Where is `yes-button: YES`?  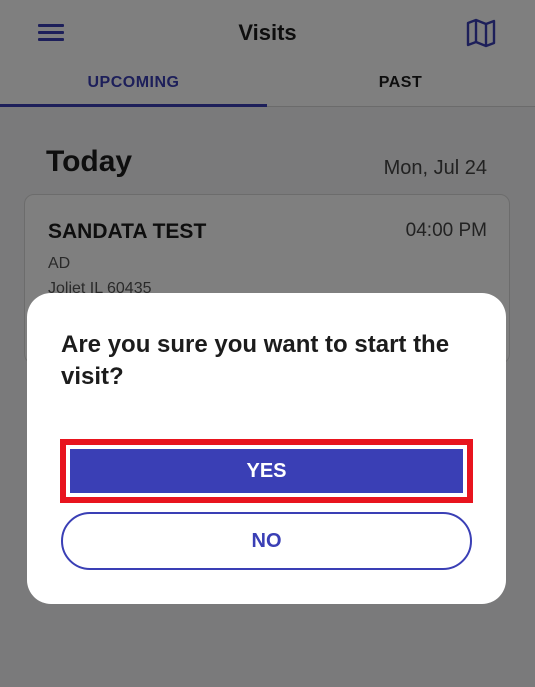
yes-button: YES is located at coordinates (266, 471).